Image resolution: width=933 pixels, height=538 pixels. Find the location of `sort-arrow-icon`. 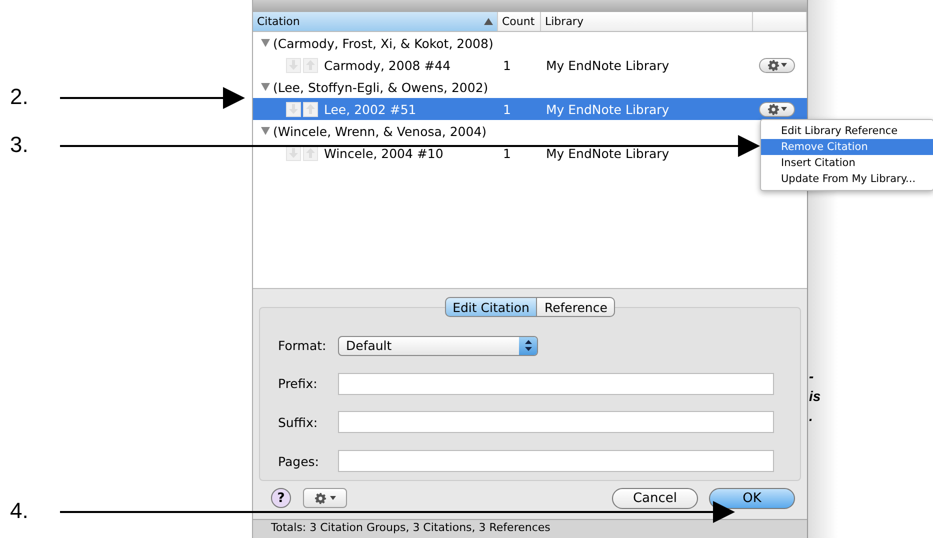

sort-arrow-icon is located at coordinates (488, 21).